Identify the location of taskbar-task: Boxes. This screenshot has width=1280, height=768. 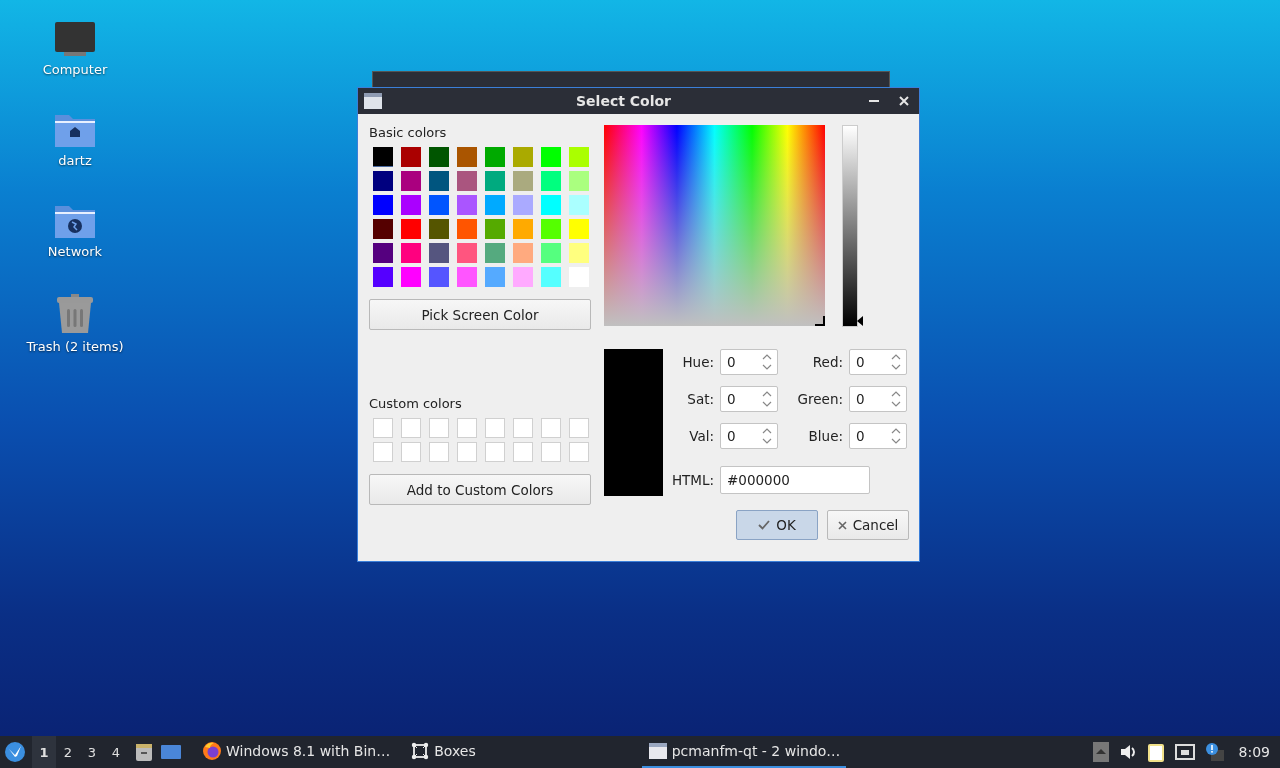
(443, 752).